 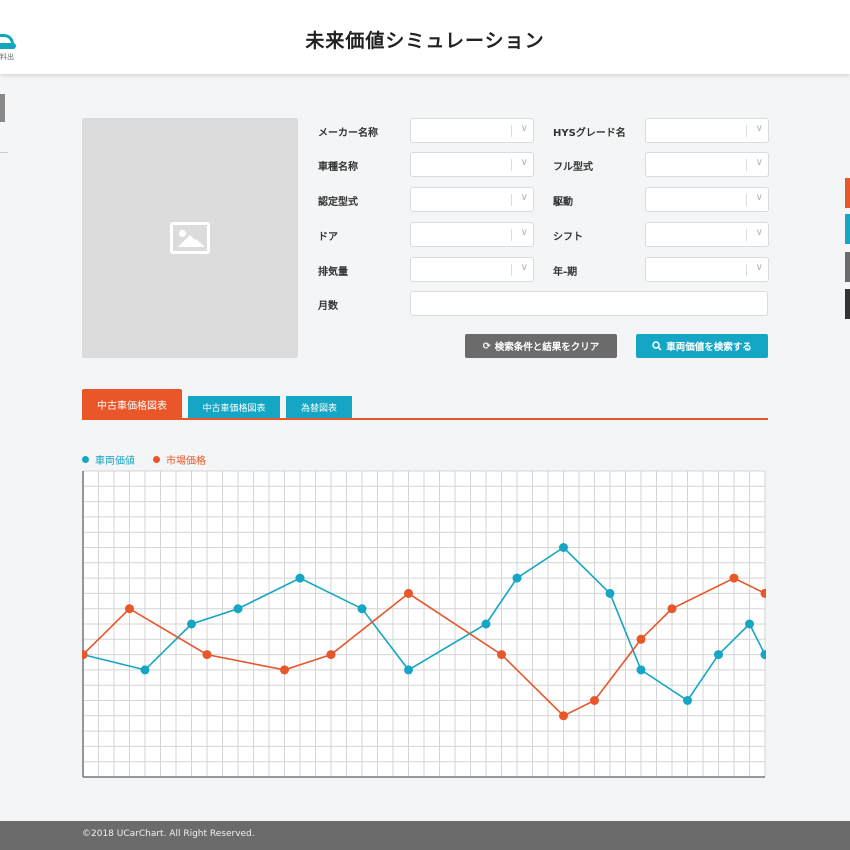 What do you see at coordinates (657, 346) in the screenshot?
I see `search-icon` at bounding box center [657, 346].